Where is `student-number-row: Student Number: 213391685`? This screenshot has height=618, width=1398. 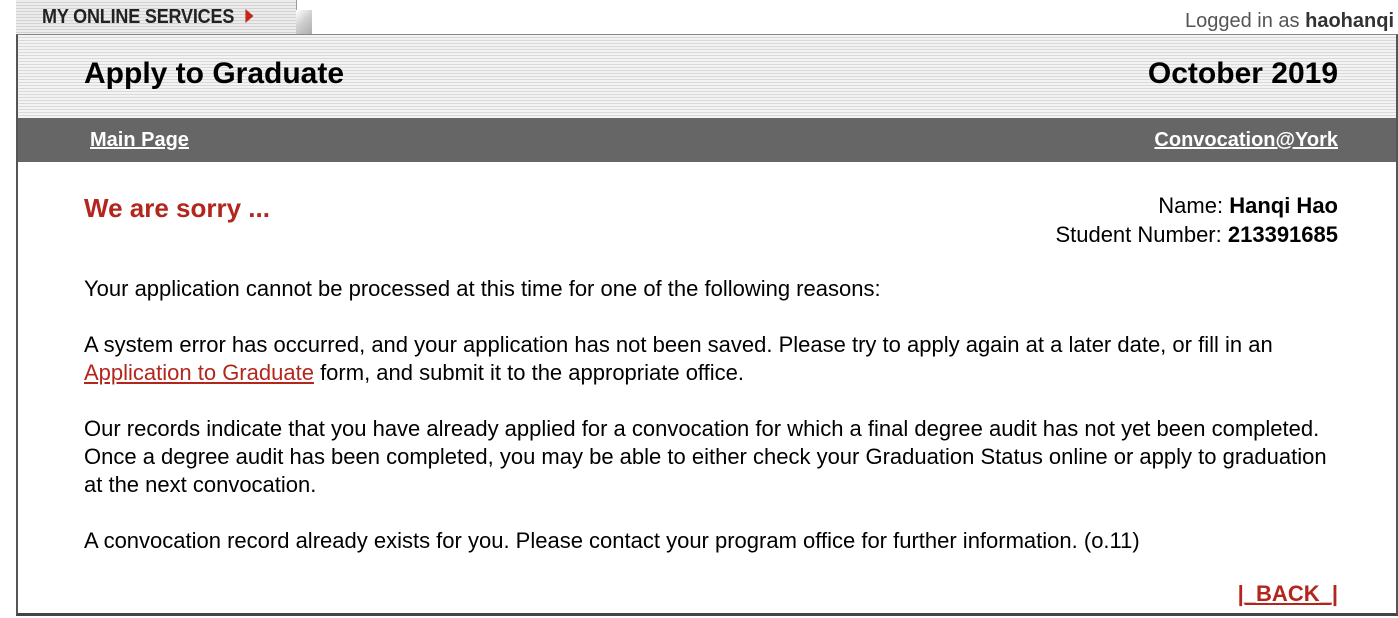
student-number-row: Student Number: 213391685 is located at coordinates (1196, 234).